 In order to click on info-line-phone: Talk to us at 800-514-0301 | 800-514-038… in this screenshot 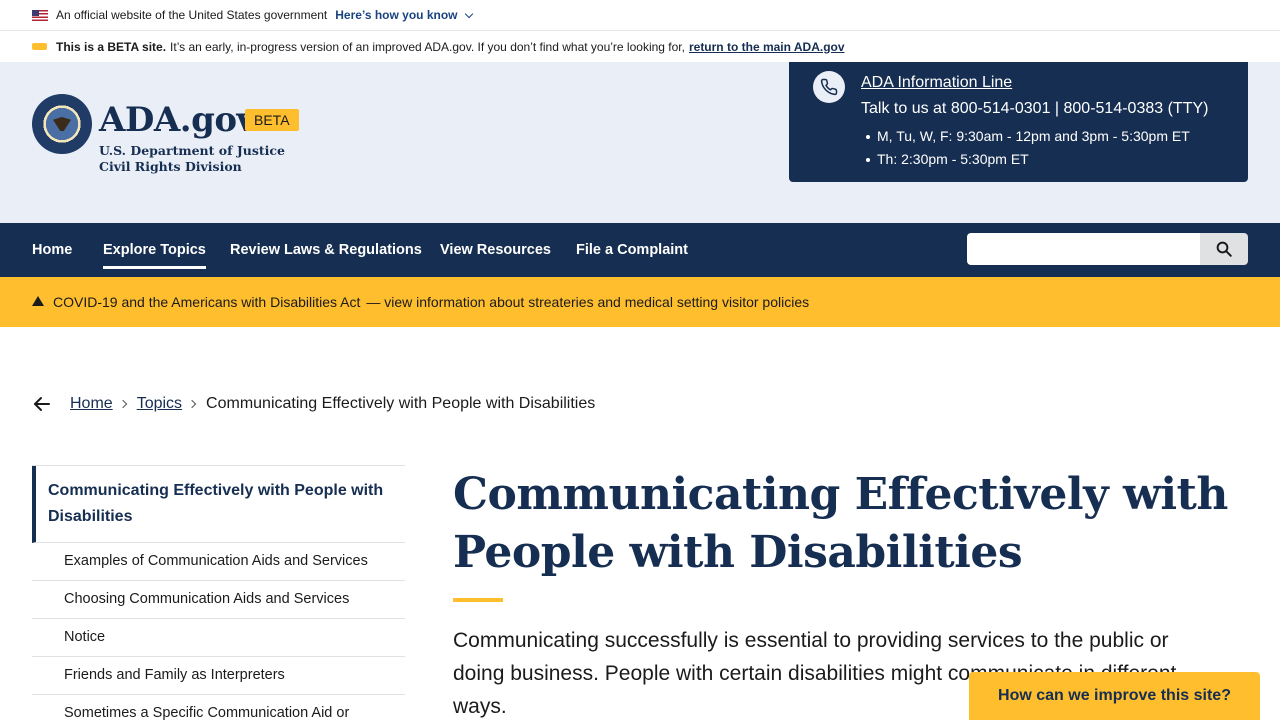, I will do `click(1035, 108)`.